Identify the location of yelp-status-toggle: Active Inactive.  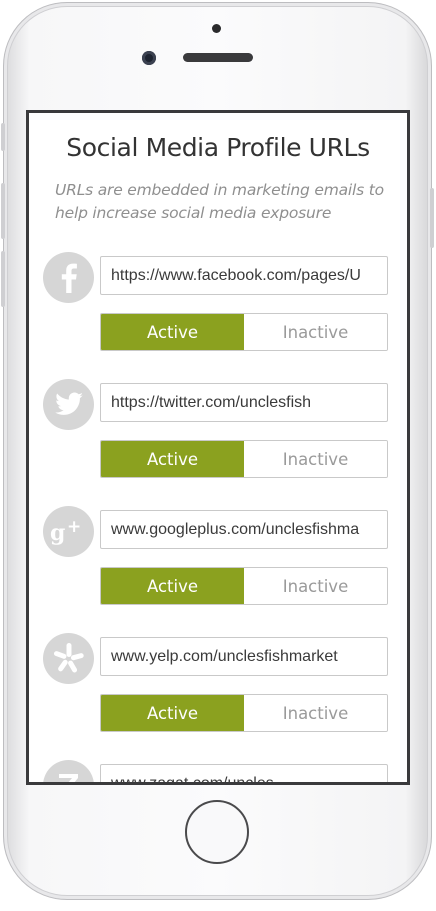
(244, 713).